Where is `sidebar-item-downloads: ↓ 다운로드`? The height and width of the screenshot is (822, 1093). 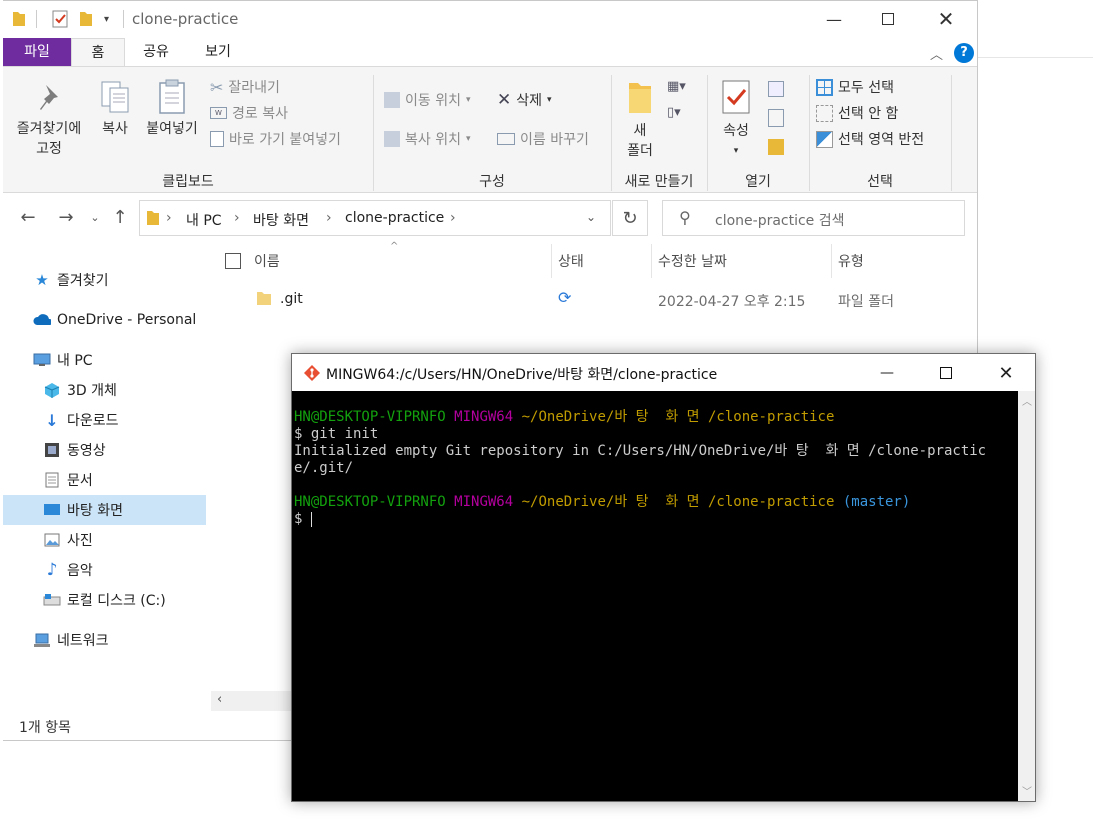 sidebar-item-downloads: ↓ 다운로드 is located at coordinates (104, 420).